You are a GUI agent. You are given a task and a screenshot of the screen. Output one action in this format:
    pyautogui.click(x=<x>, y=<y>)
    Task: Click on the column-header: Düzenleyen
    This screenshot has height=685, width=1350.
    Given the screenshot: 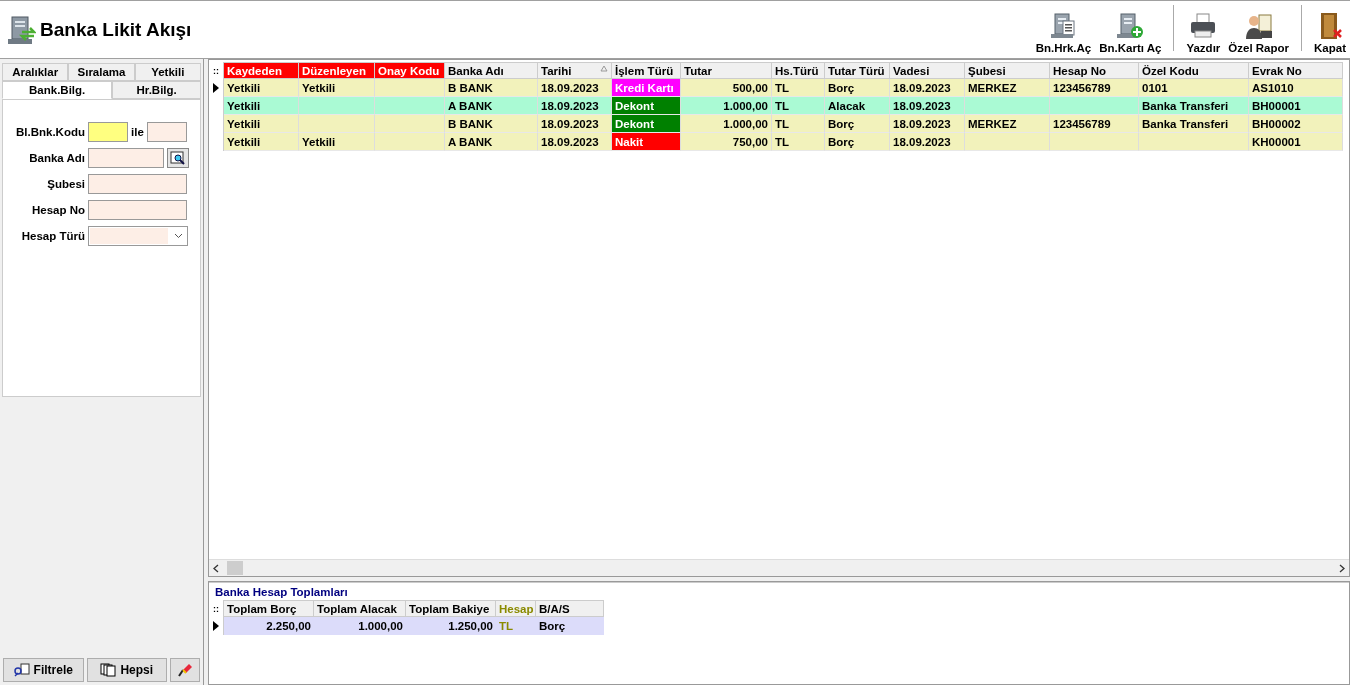 What is the action you would take?
    pyautogui.click(x=337, y=70)
    